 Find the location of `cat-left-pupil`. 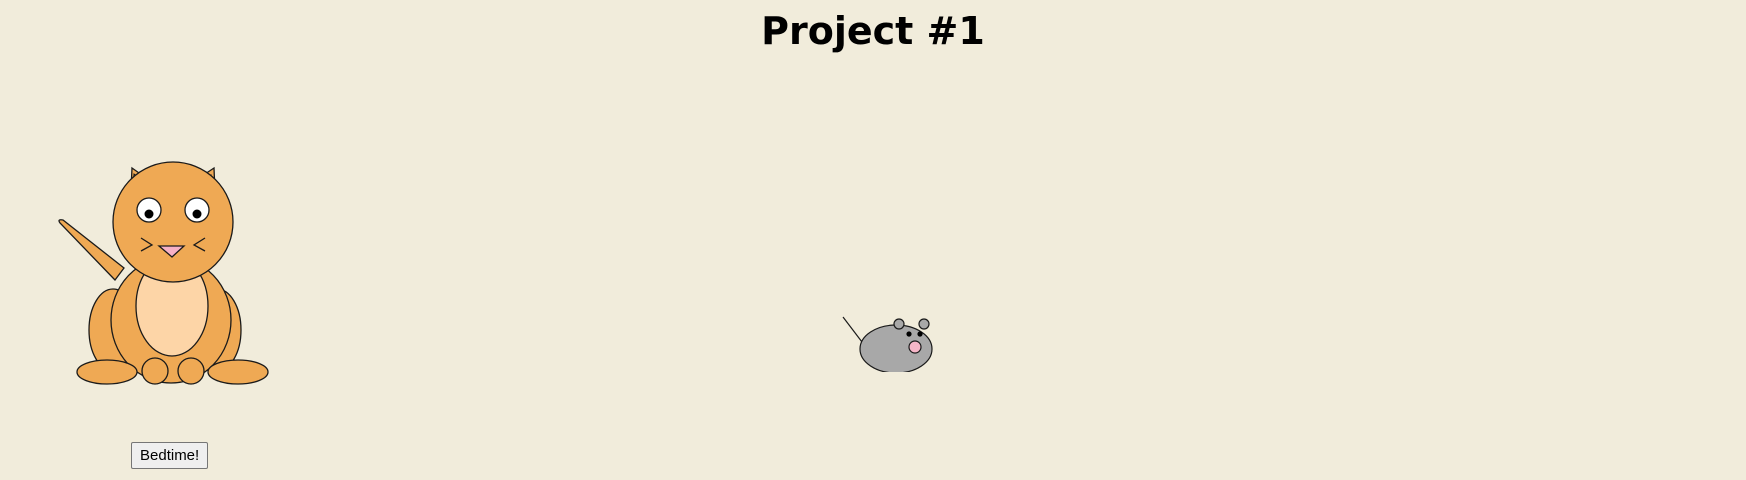

cat-left-pupil is located at coordinates (149, 214).